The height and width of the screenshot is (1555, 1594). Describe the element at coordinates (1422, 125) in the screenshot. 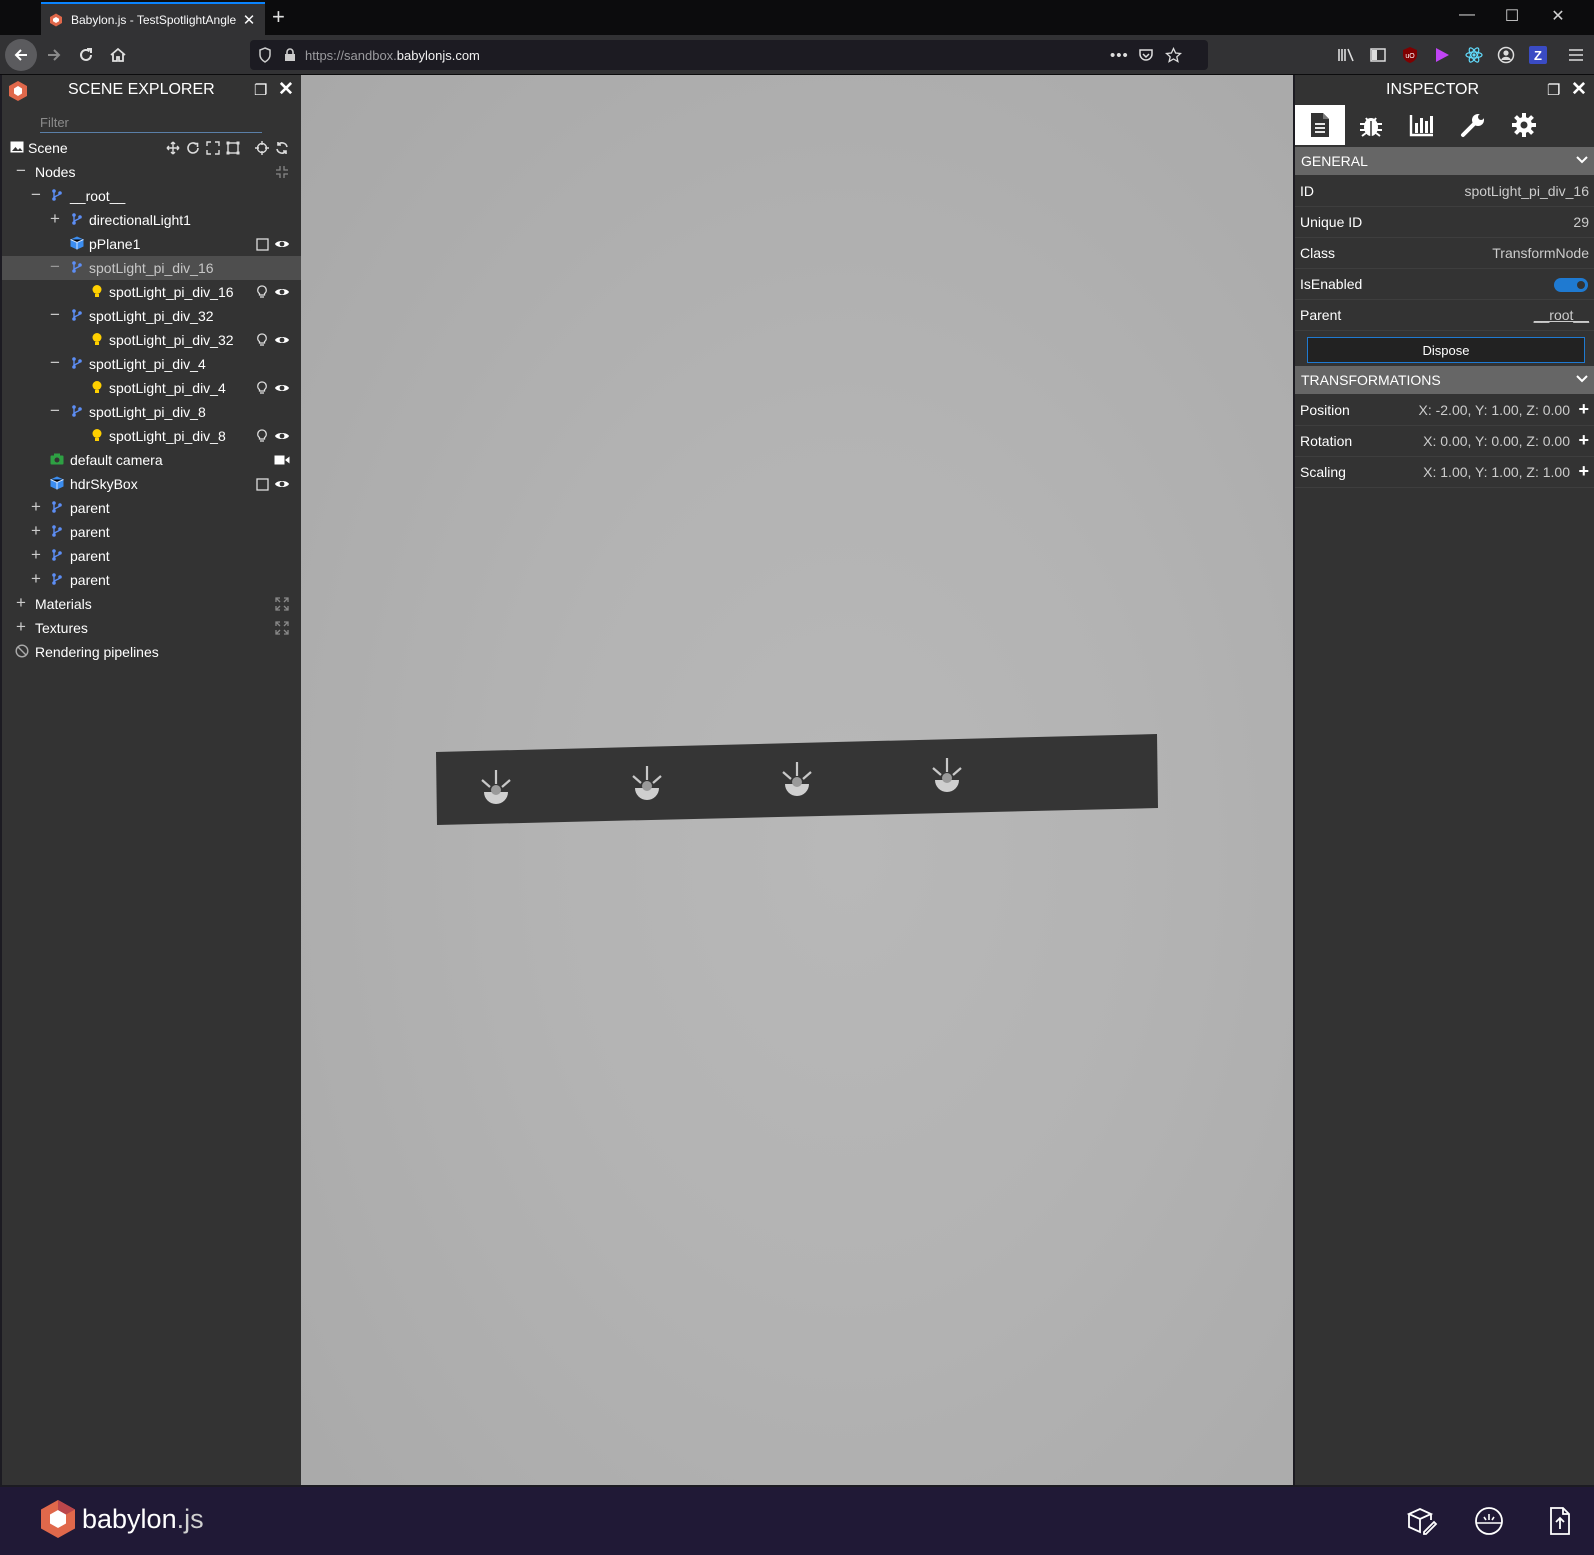

I see `tab-statistics` at that location.